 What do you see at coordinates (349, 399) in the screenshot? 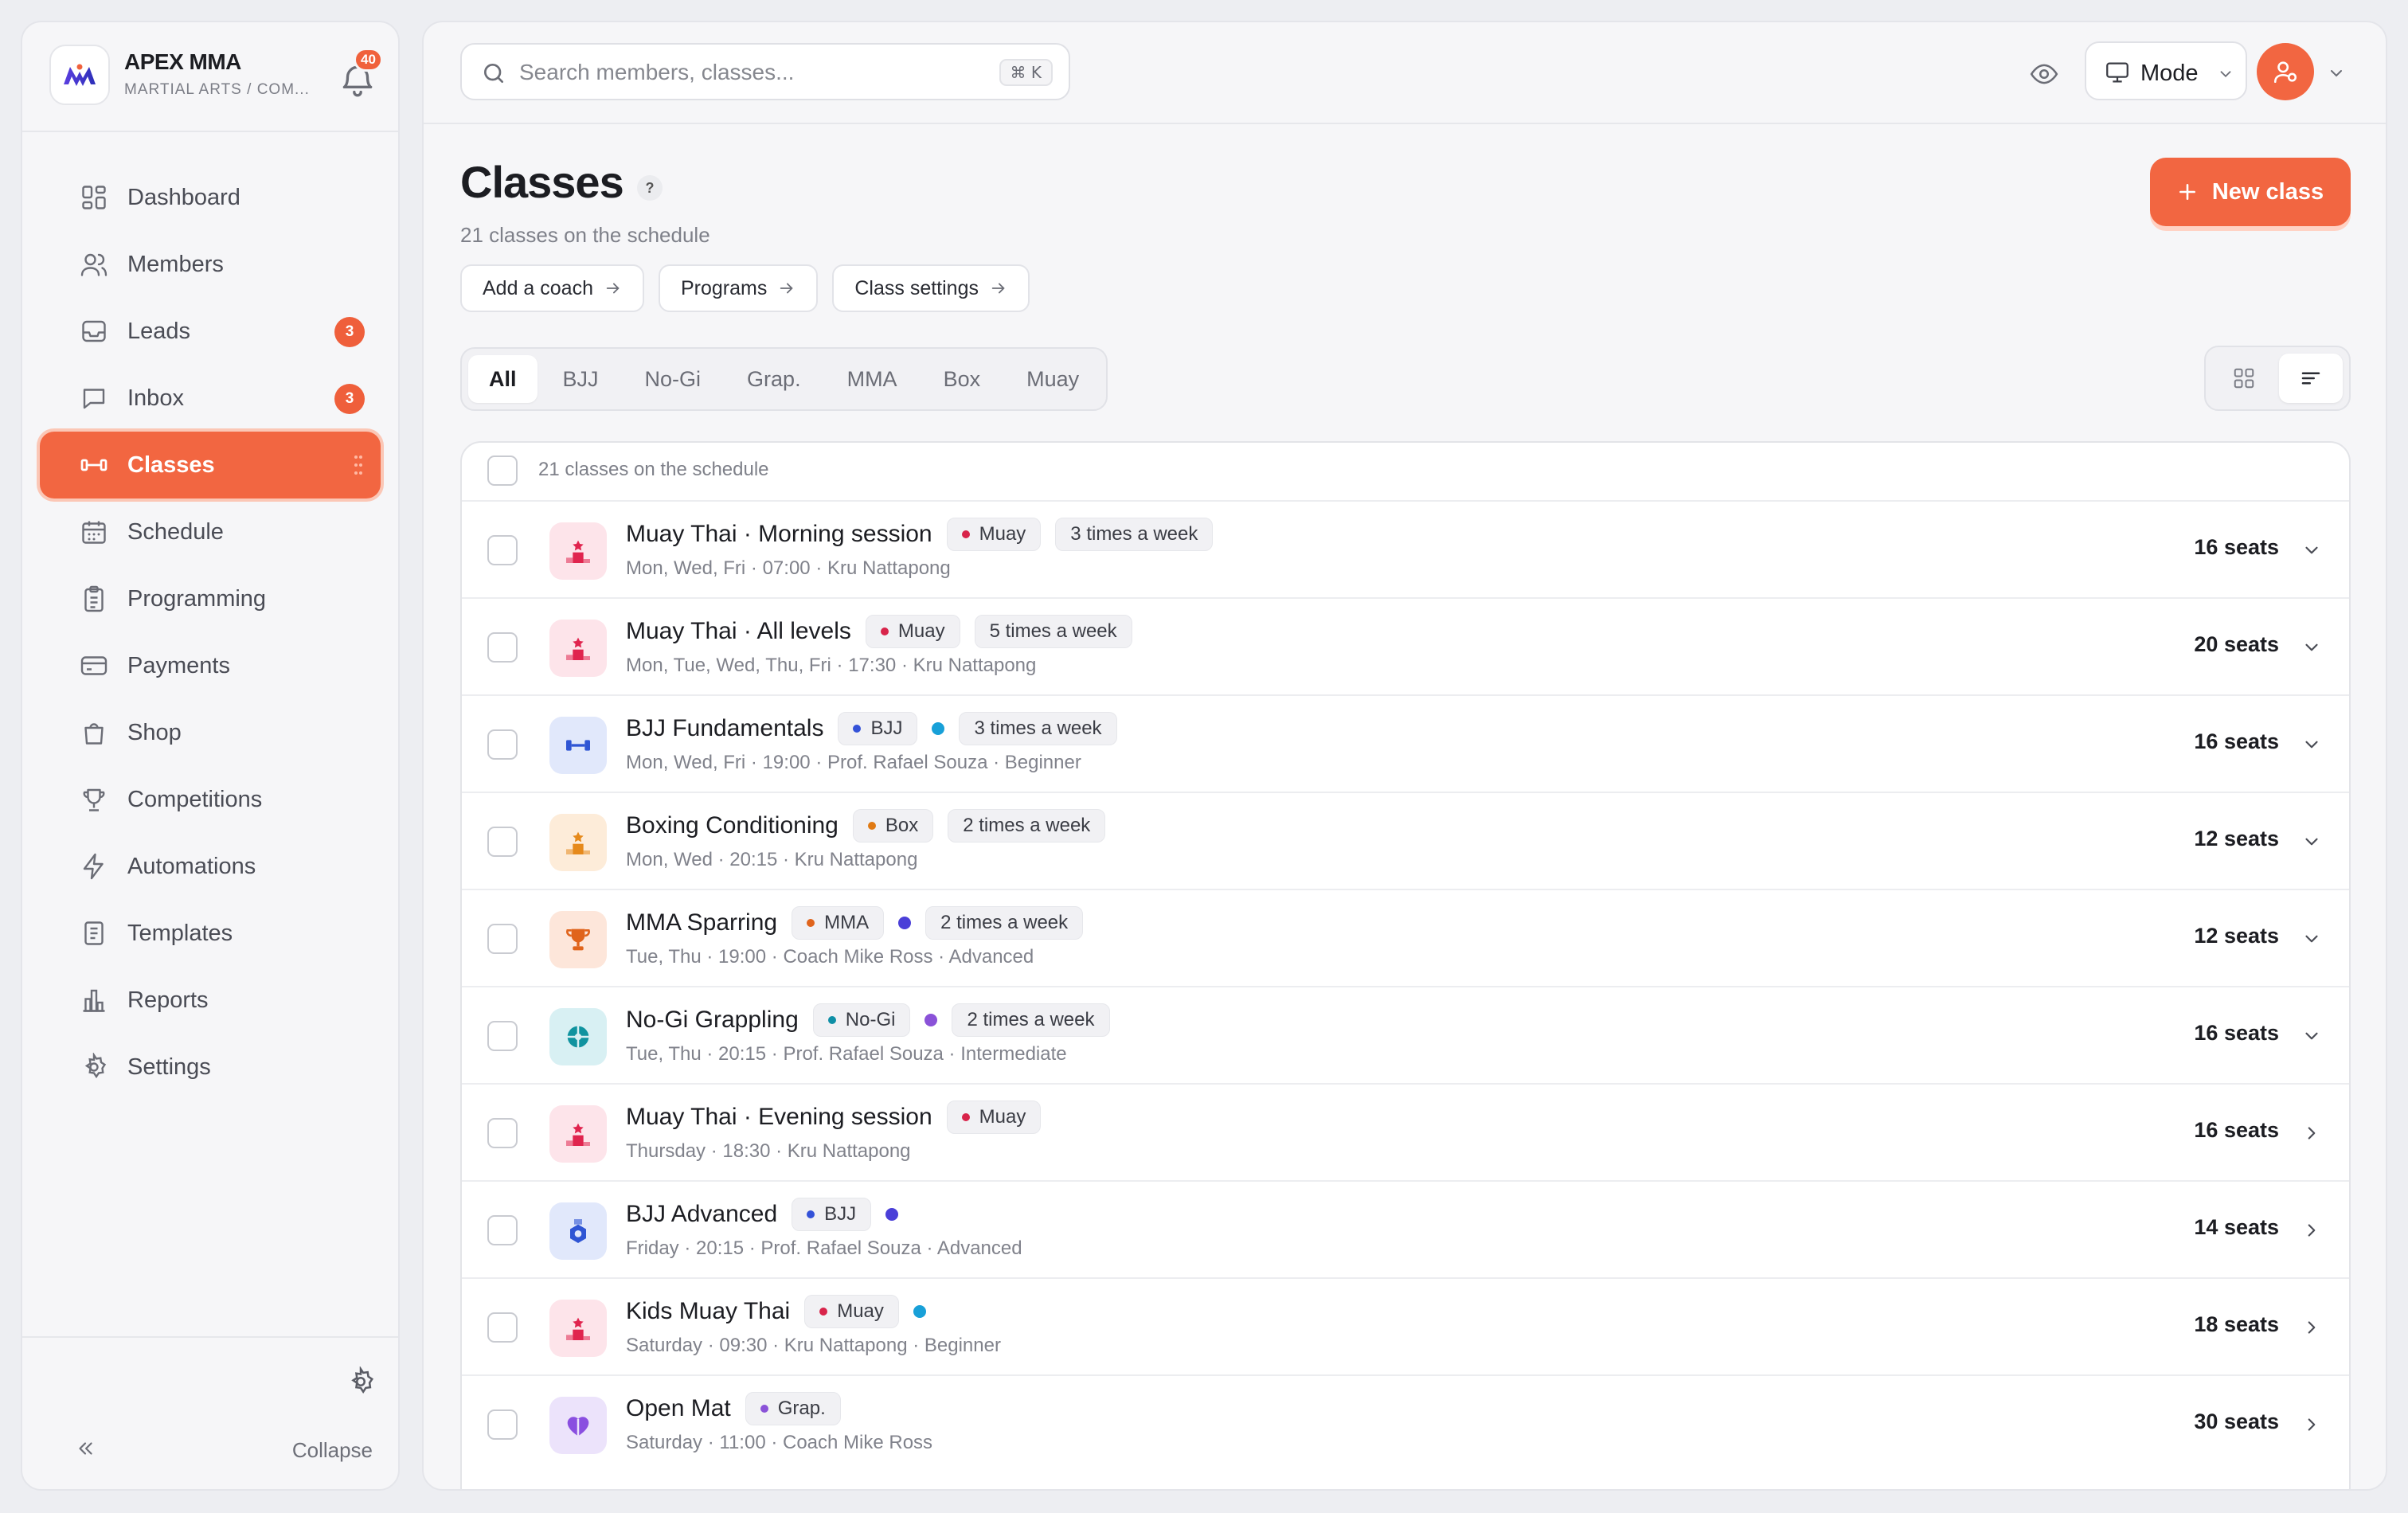
I see `inbox-count-badge: 3` at bounding box center [349, 399].